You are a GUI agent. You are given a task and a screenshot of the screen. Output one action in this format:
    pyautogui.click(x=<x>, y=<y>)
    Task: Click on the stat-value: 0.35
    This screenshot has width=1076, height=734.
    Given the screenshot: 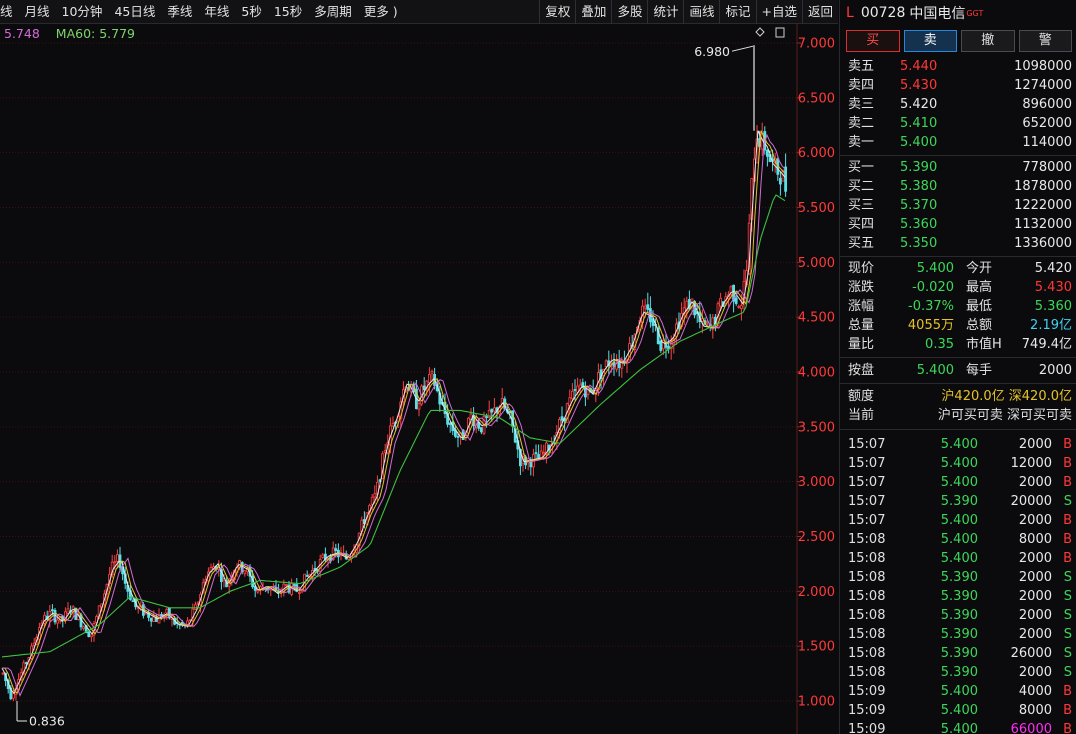 What is the action you would take?
    pyautogui.click(x=939, y=344)
    